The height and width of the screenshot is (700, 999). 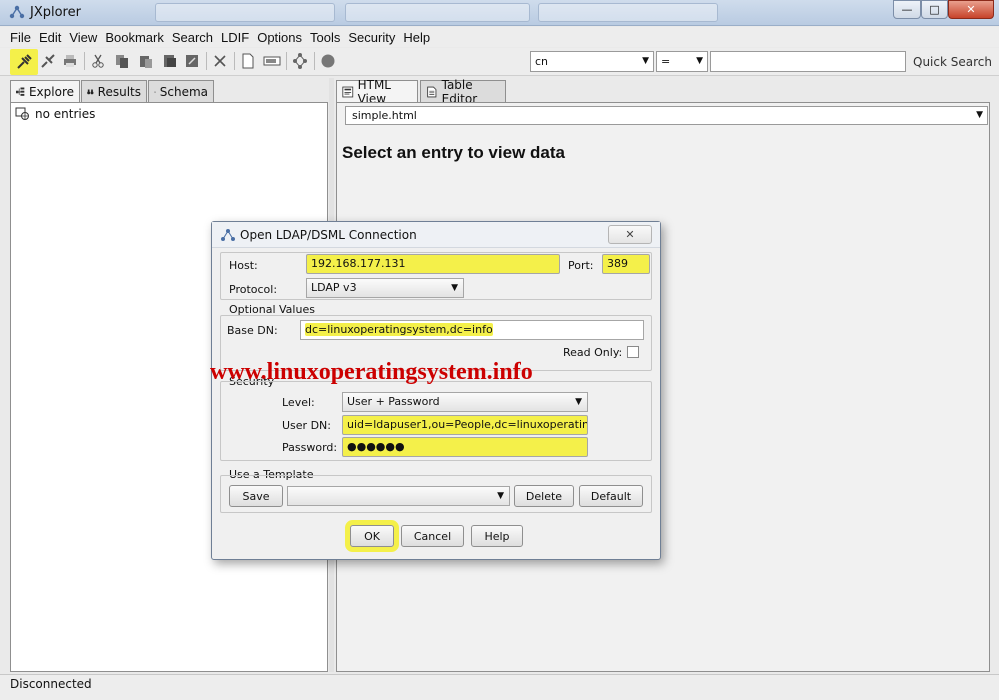 What do you see at coordinates (385, 288) in the screenshot?
I see `protocol-select: LDAP v3 ▼` at bounding box center [385, 288].